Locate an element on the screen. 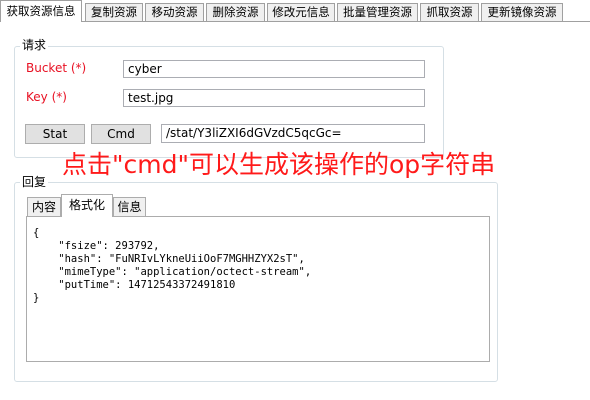 This screenshot has width=590, height=400. request-group-title: 请求 is located at coordinates (34, 45).